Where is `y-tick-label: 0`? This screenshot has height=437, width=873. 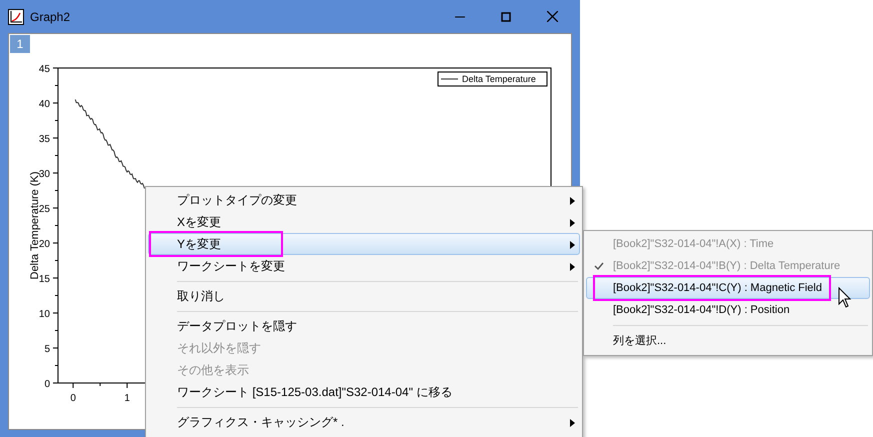
y-tick-label: 0 is located at coordinates (47, 384).